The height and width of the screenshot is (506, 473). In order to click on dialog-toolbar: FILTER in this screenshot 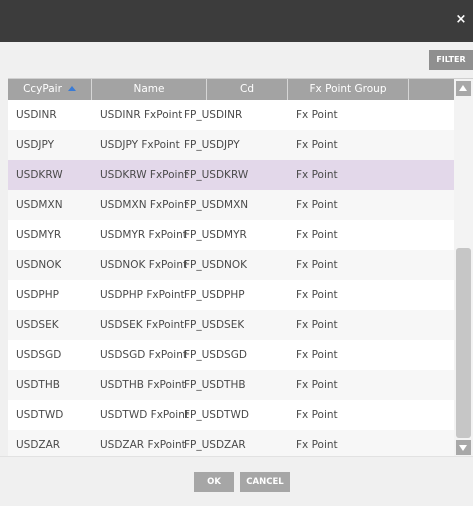, I will do `click(236, 59)`.